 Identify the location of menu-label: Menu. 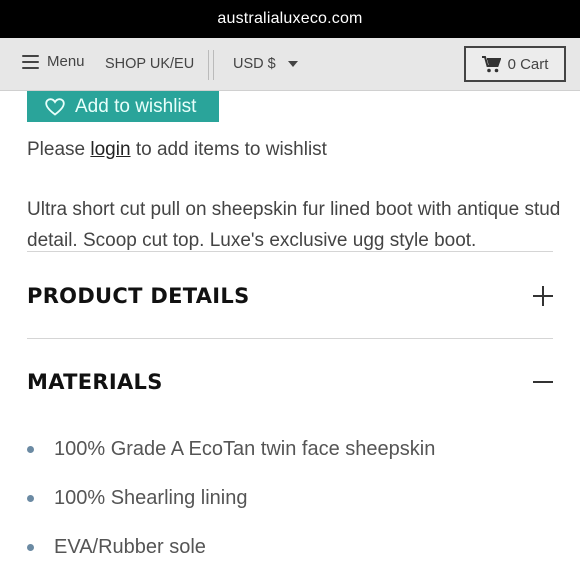
(66, 61).